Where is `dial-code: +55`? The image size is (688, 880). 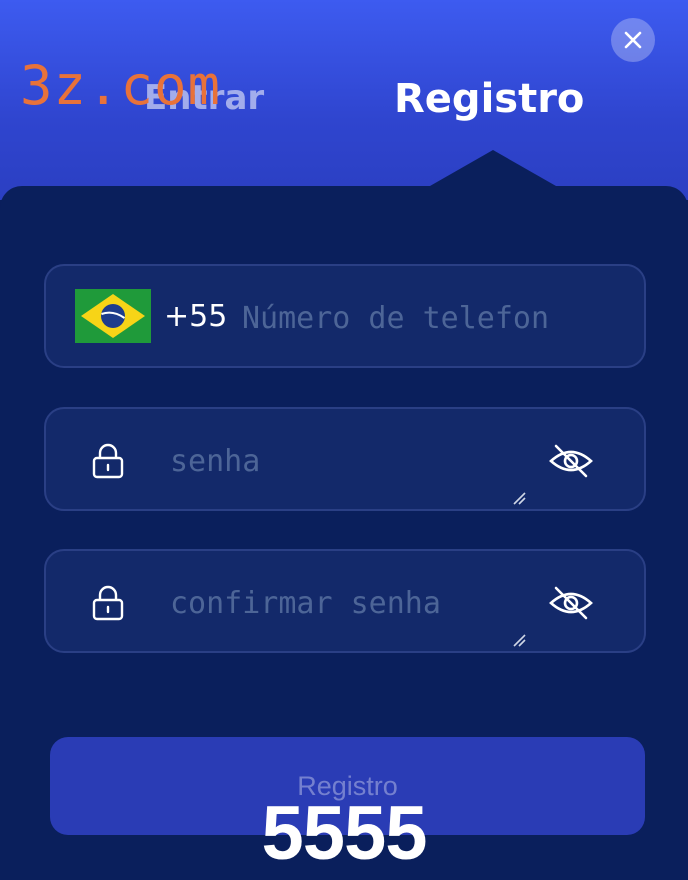
dial-code: +55 is located at coordinates (195, 316).